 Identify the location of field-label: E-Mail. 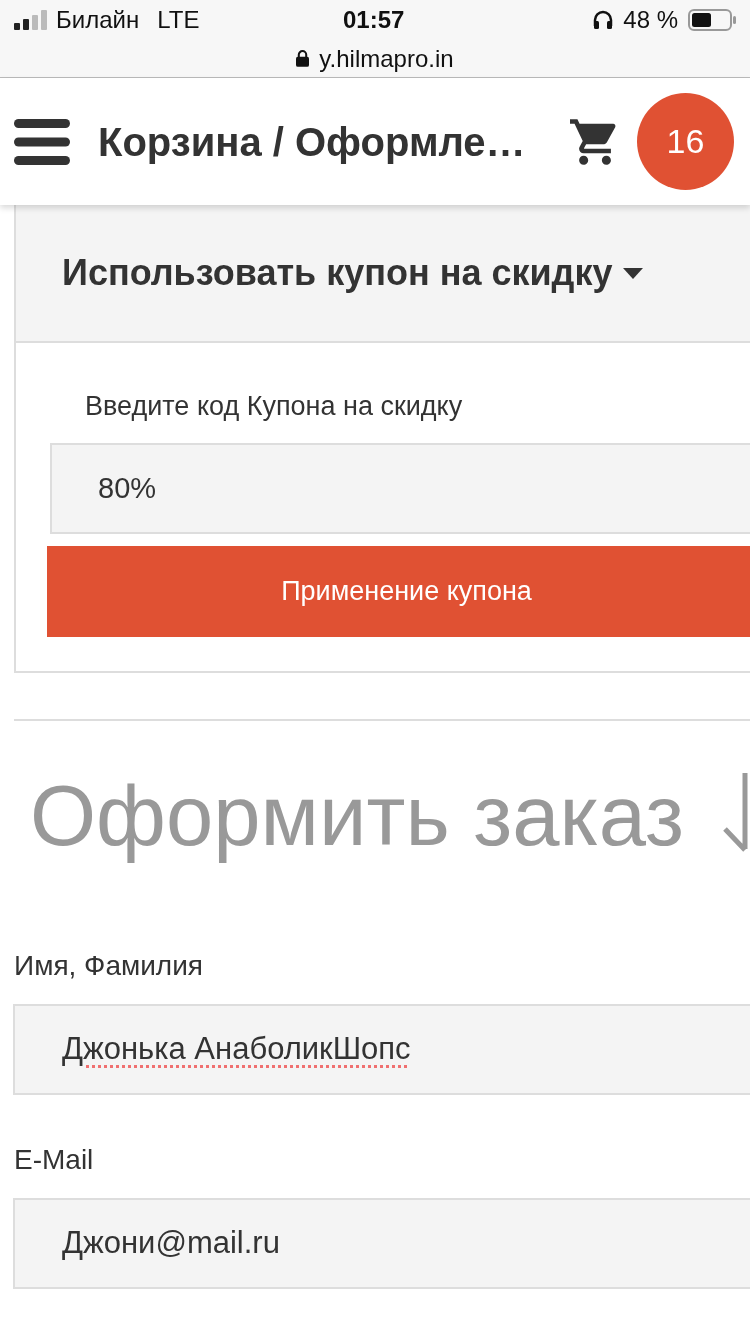
(54, 1160).